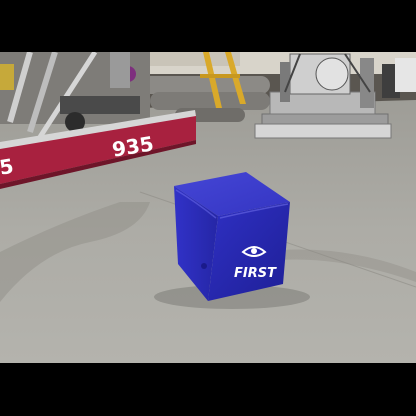  Describe the element at coordinates (255, 273) in the screenshot. I see `cube-logo-text: FIRST` at that location.